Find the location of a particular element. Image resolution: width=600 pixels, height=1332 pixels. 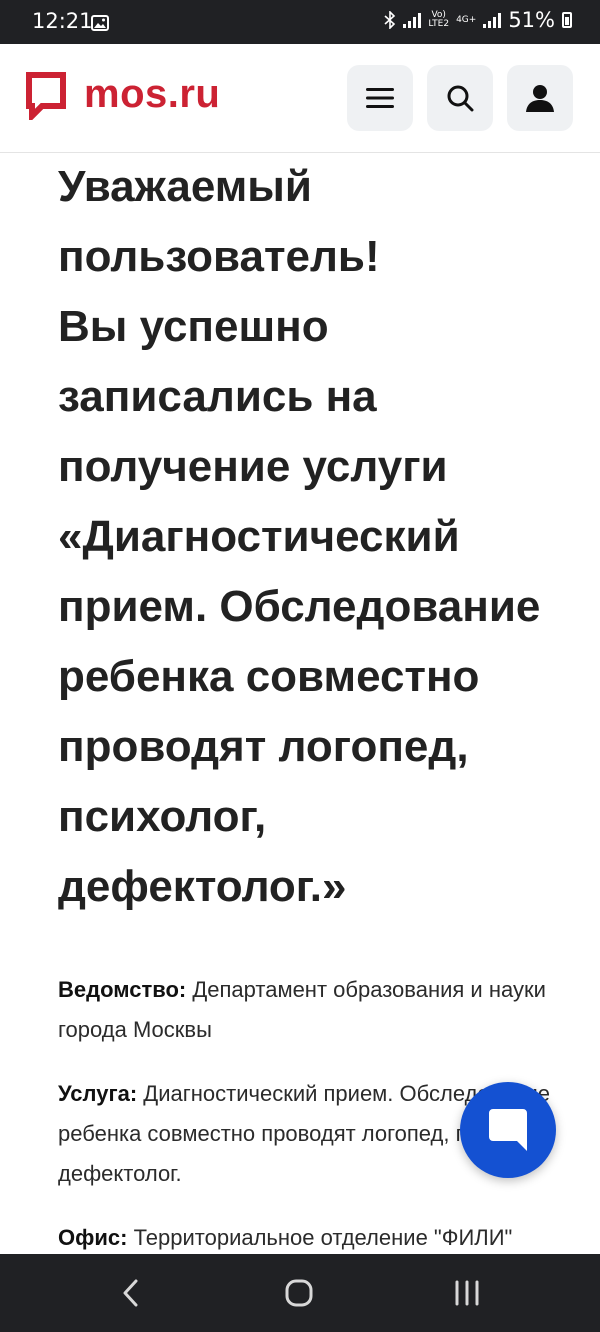

menu-button is located at coordinates (380, 98).